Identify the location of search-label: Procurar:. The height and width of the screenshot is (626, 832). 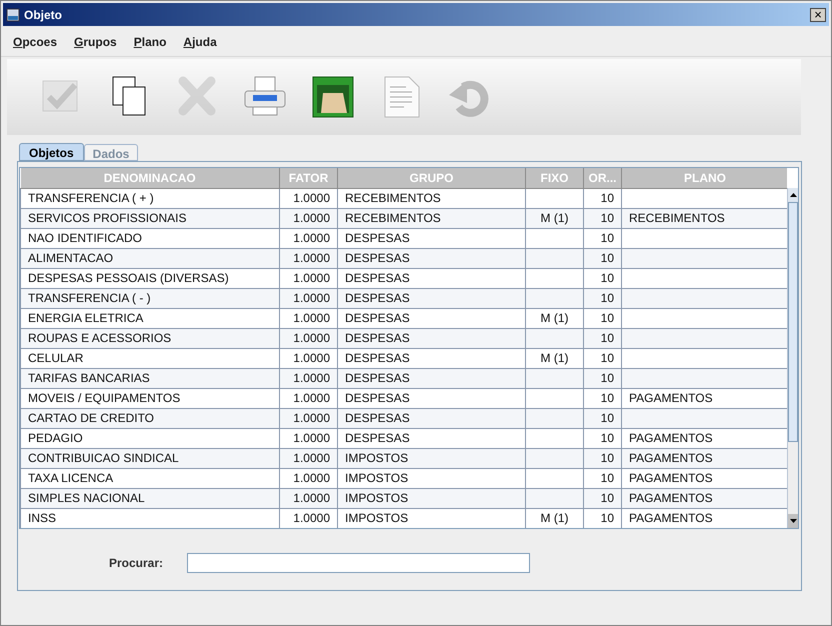
(136, 563).